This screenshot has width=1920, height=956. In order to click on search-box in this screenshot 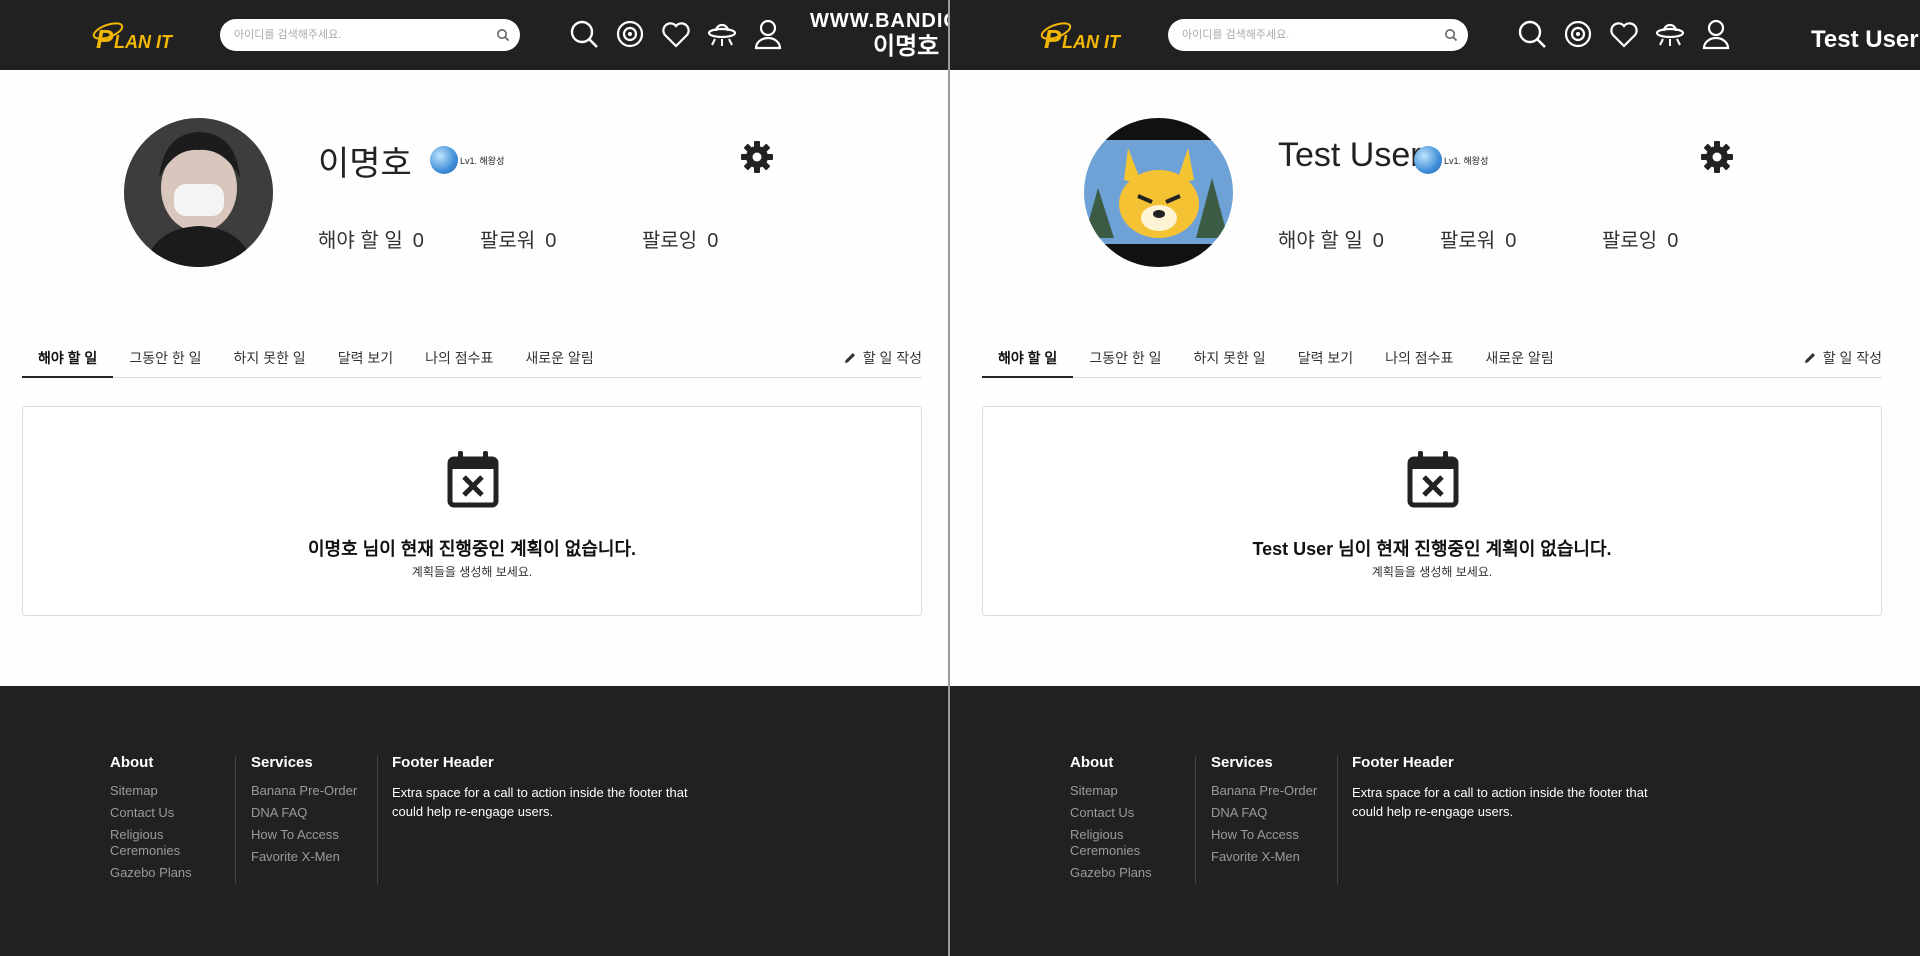, I will do `click(1318, 35)`.